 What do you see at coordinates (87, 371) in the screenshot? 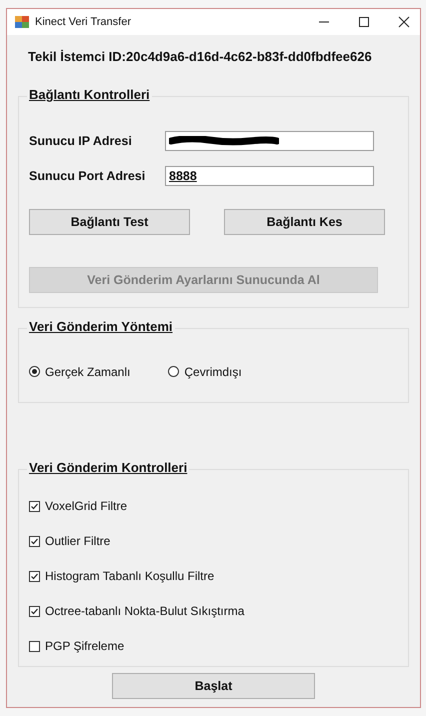
I see `radio-label: Gerçek Zamanlı` at bounding box center [87, 371].